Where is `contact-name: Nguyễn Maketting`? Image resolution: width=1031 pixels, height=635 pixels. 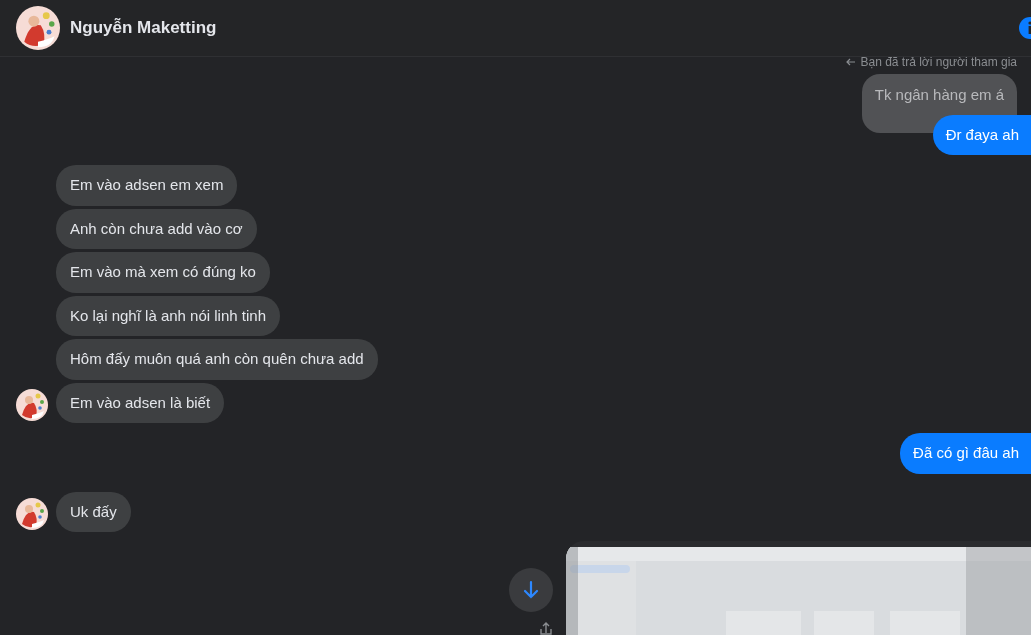
contact-name: Nguyễn Maketting is located at coordinates (143, 28).